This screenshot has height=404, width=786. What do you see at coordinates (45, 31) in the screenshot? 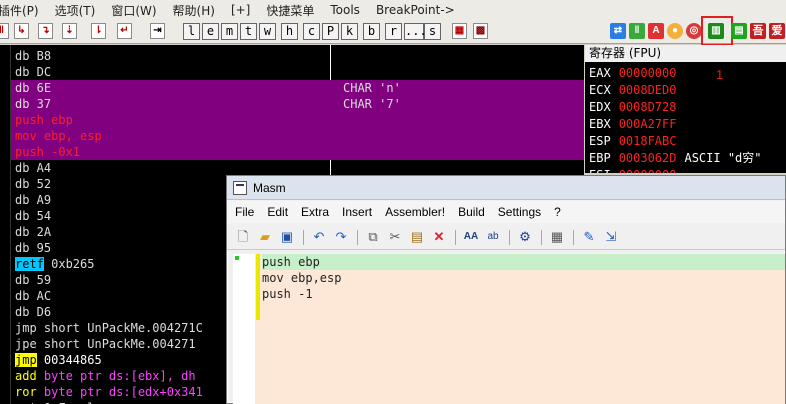
I see `step-over-icon: ↴` at bounding box center [45, 31].